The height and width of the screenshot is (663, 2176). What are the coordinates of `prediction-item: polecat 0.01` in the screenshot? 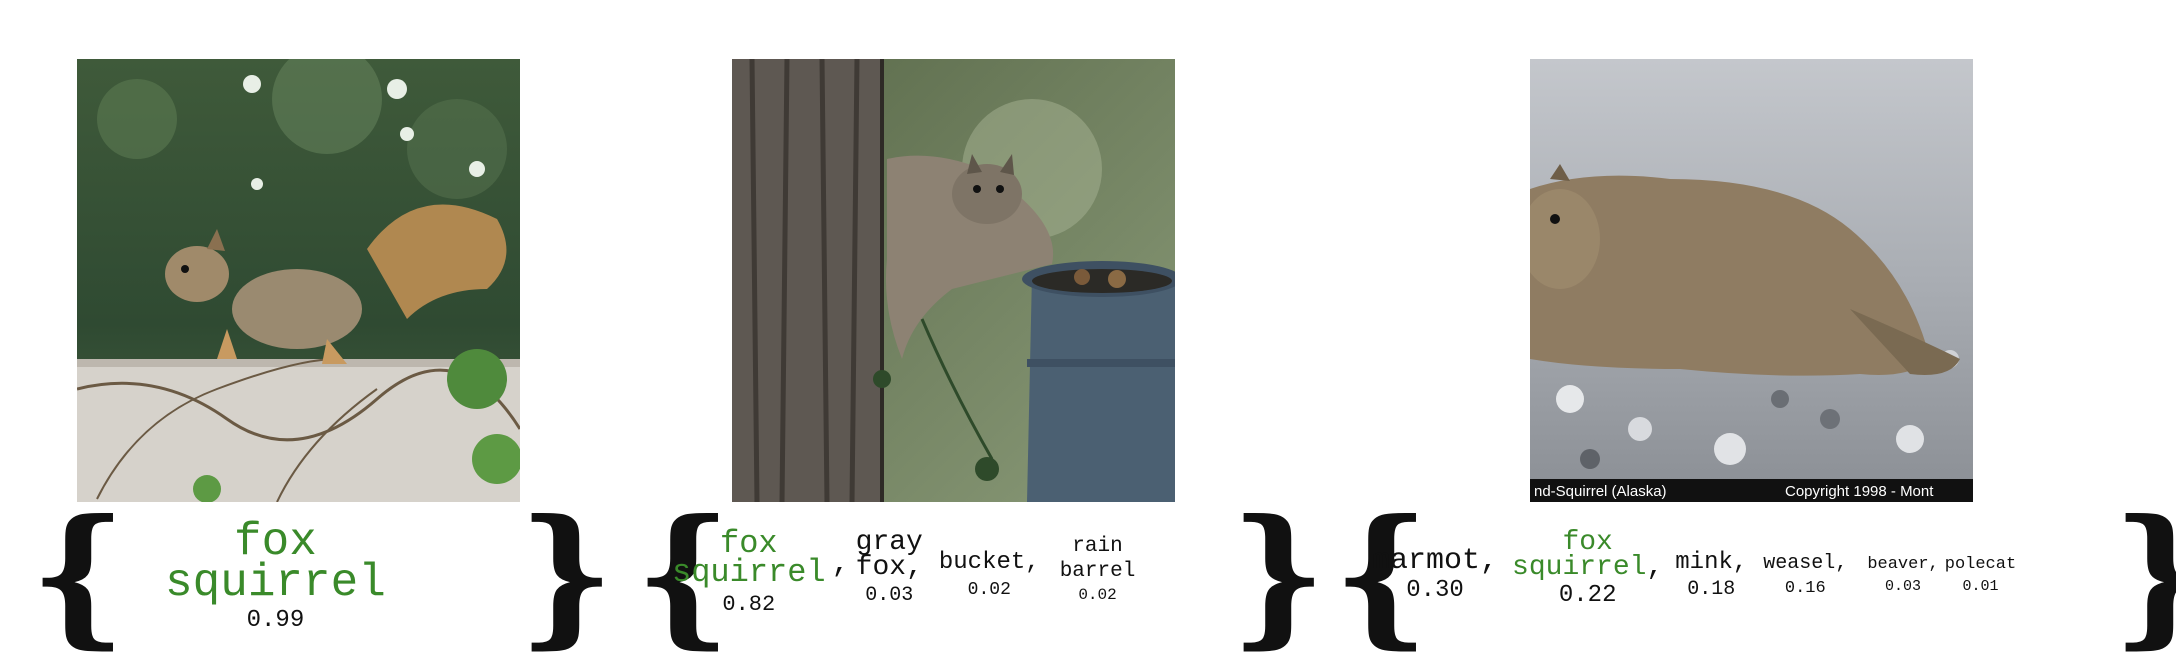 It's located at (1980, 575).